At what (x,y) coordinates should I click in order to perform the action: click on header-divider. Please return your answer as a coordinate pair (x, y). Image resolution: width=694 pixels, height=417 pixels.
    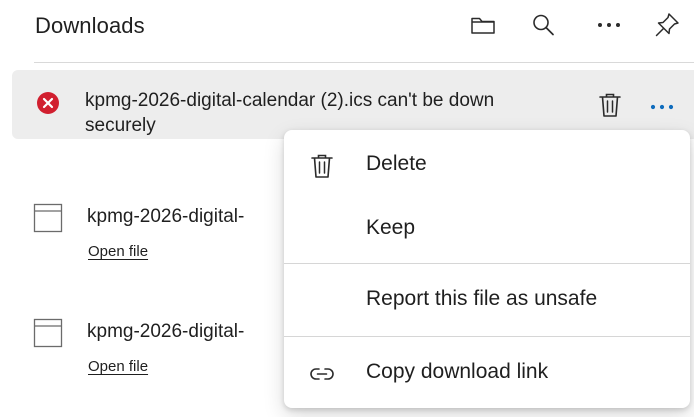
    Looking at the image, I should click on (364, 62).